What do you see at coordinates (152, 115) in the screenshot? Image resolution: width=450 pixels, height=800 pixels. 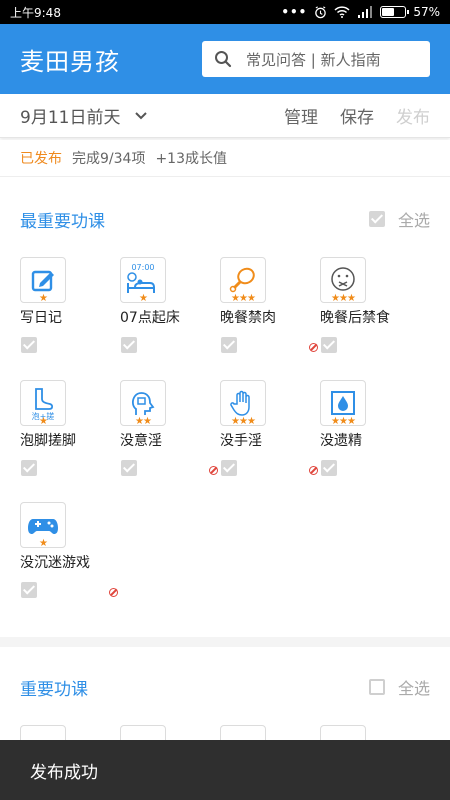 I see `date-selector: 9月11日前天` at bounding box center [152, 115].